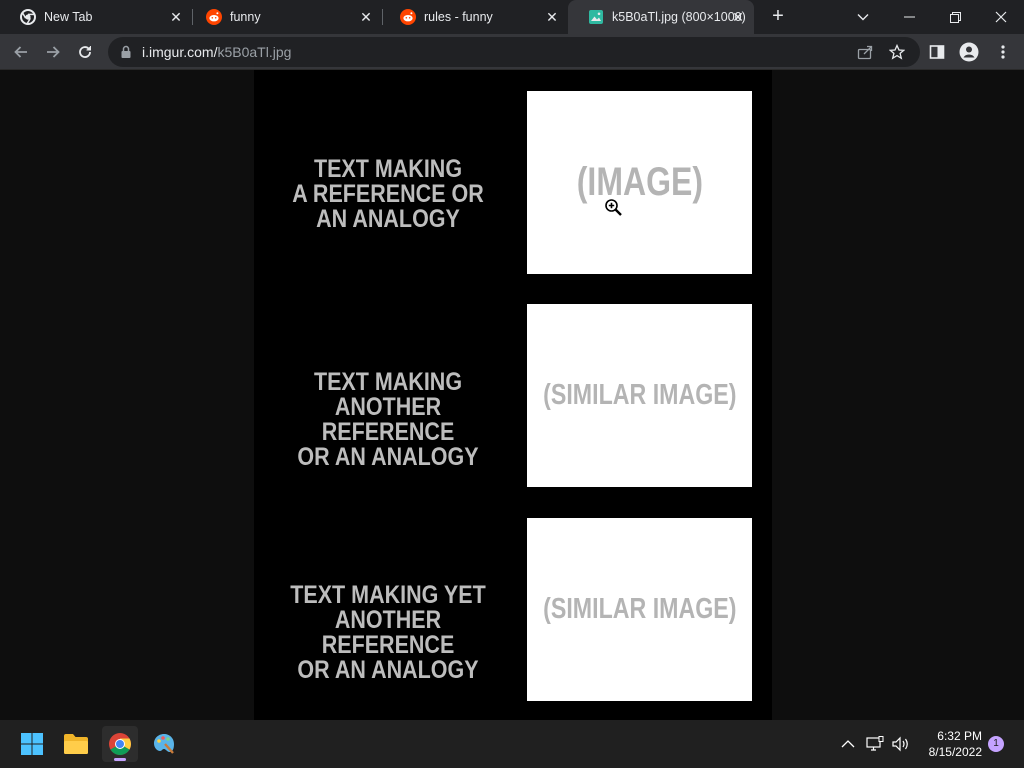  What do you see at coordinates (388, 219) in the screenshot?
I see `meme-text-line: AN ANALOGY` at bounding box center [388, 219].